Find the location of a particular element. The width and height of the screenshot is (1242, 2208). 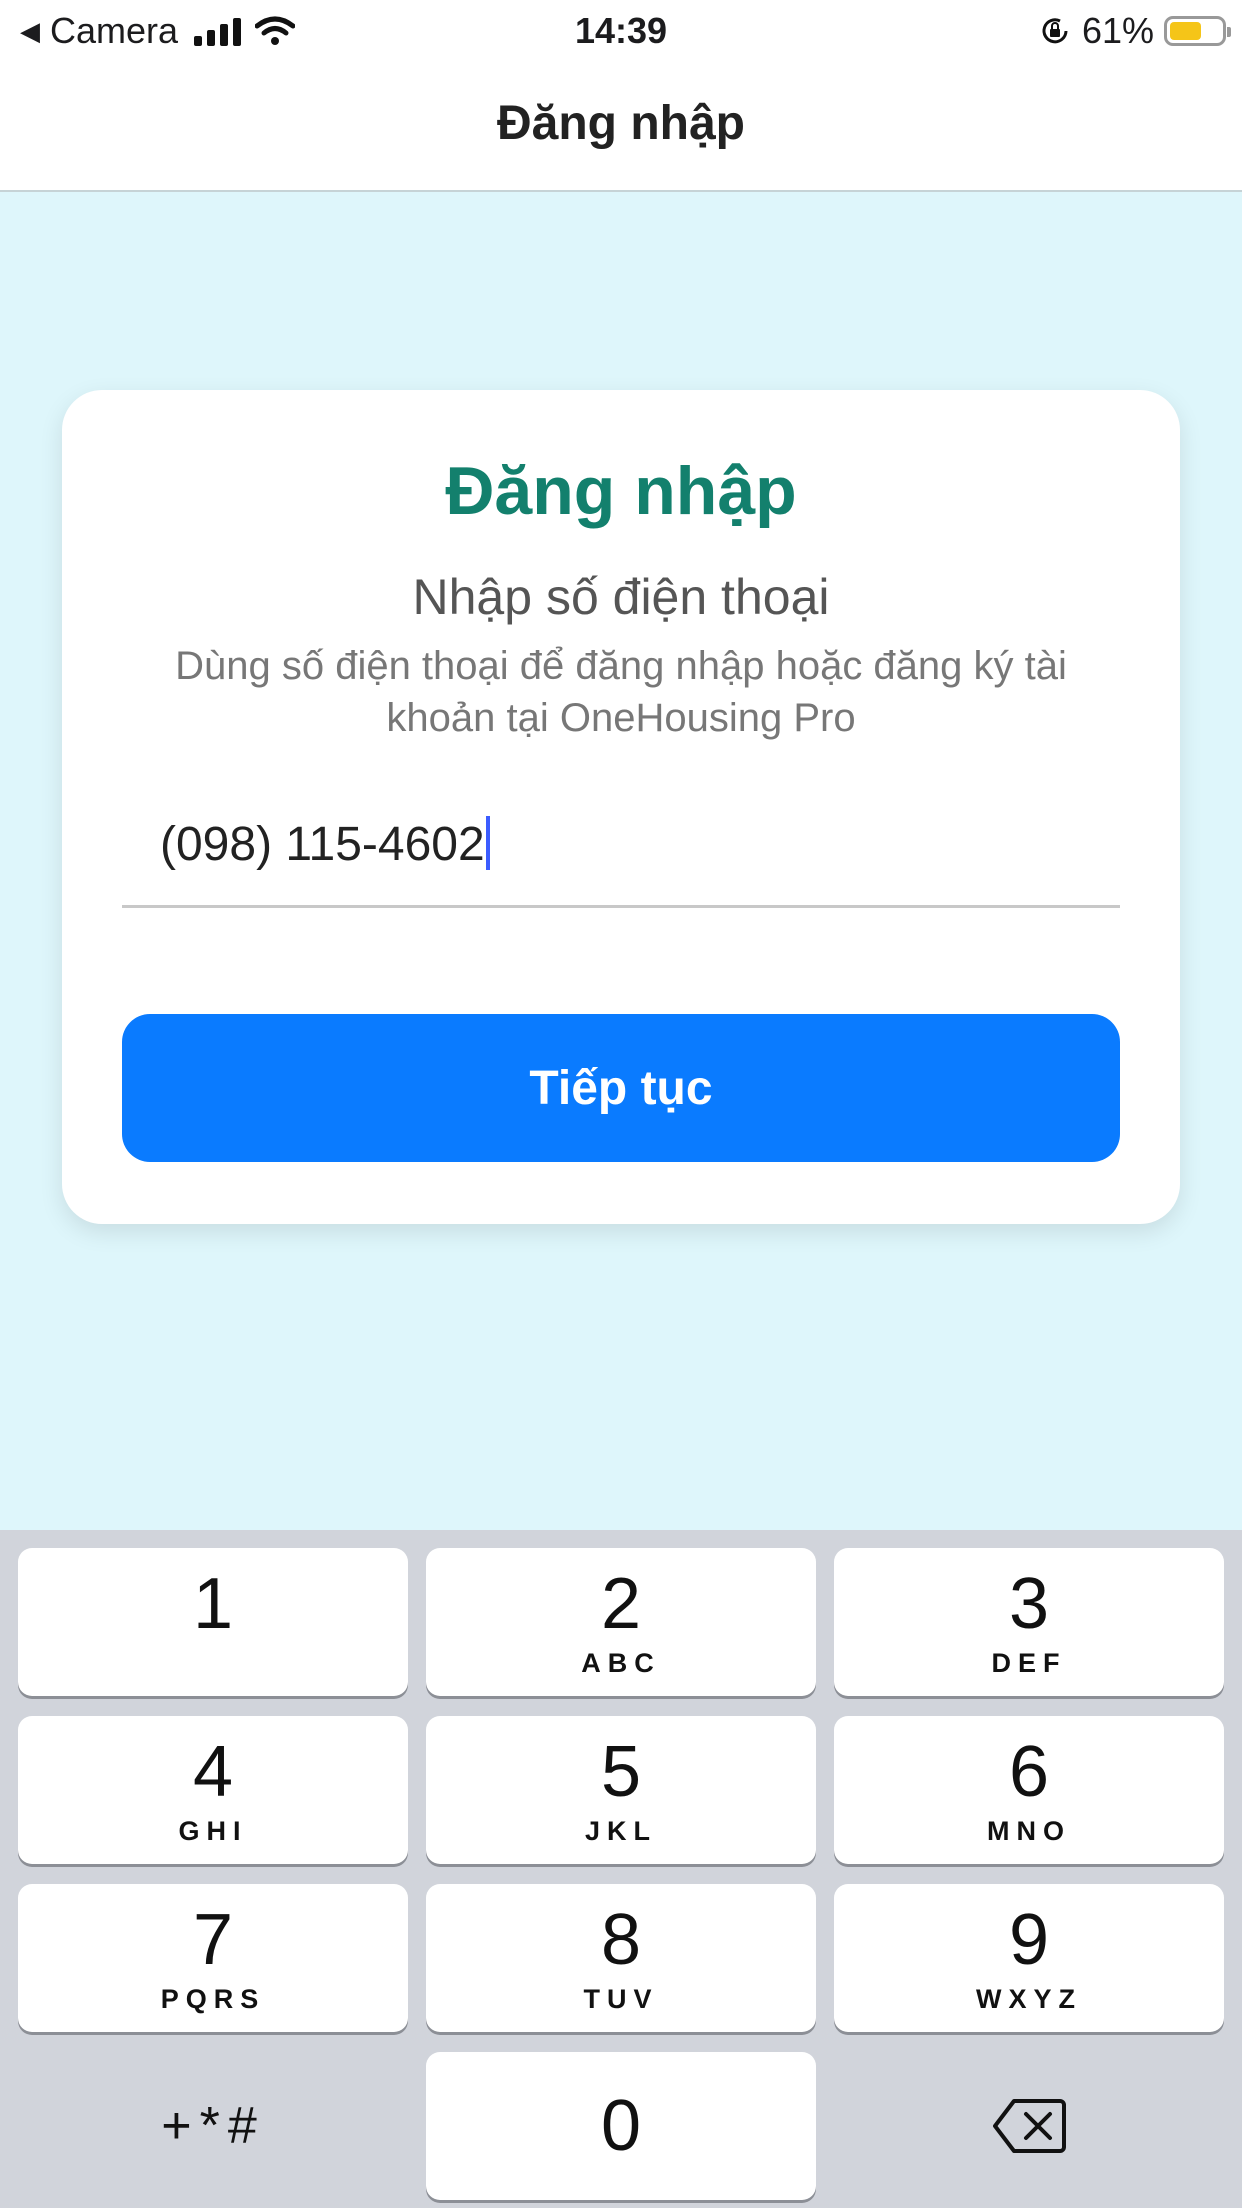

key-digit: 0 is located at coordinates (621, 2126).